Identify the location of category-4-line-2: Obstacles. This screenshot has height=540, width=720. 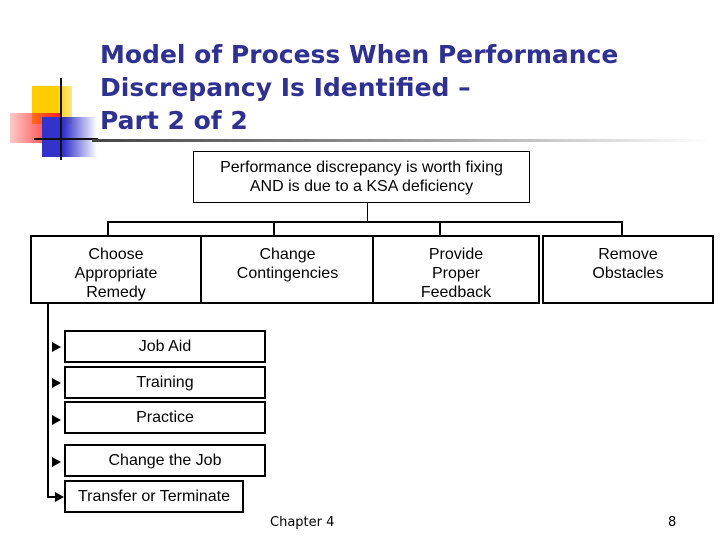
(628, 273).